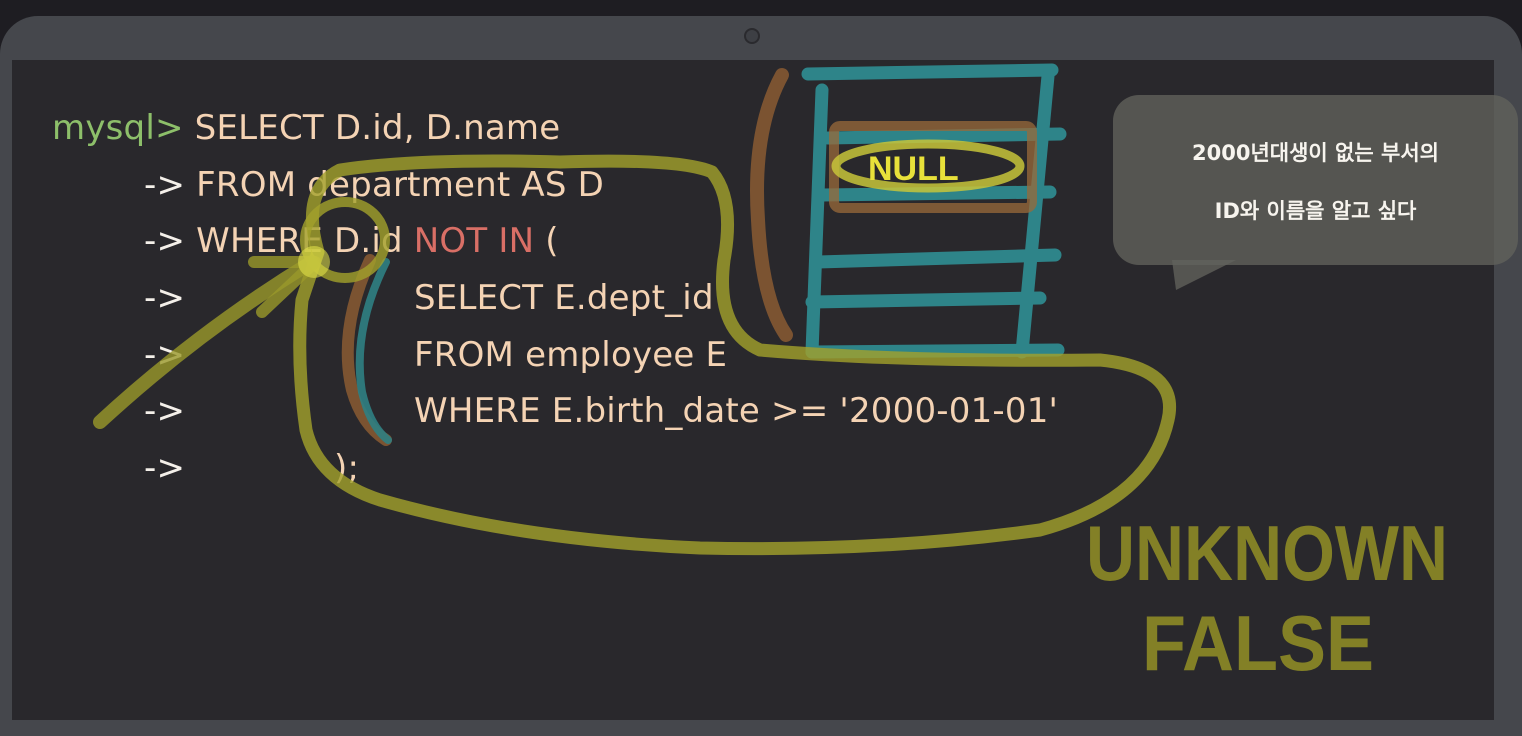 This screenshot has width=1522, height=736. Describe the element at coordinates (1258, 643) in the screenshot. I see `false-label: FALSE` at that location.